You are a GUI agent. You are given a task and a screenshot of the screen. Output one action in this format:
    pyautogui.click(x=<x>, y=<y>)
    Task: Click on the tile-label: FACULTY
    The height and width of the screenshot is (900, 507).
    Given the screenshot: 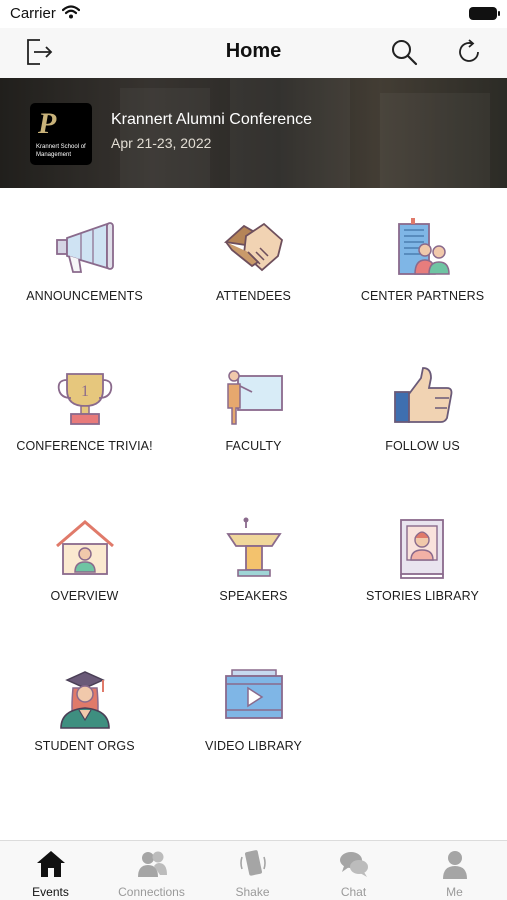 What is the action you would take?
    pyautogui.click(x=253, y=446)
    